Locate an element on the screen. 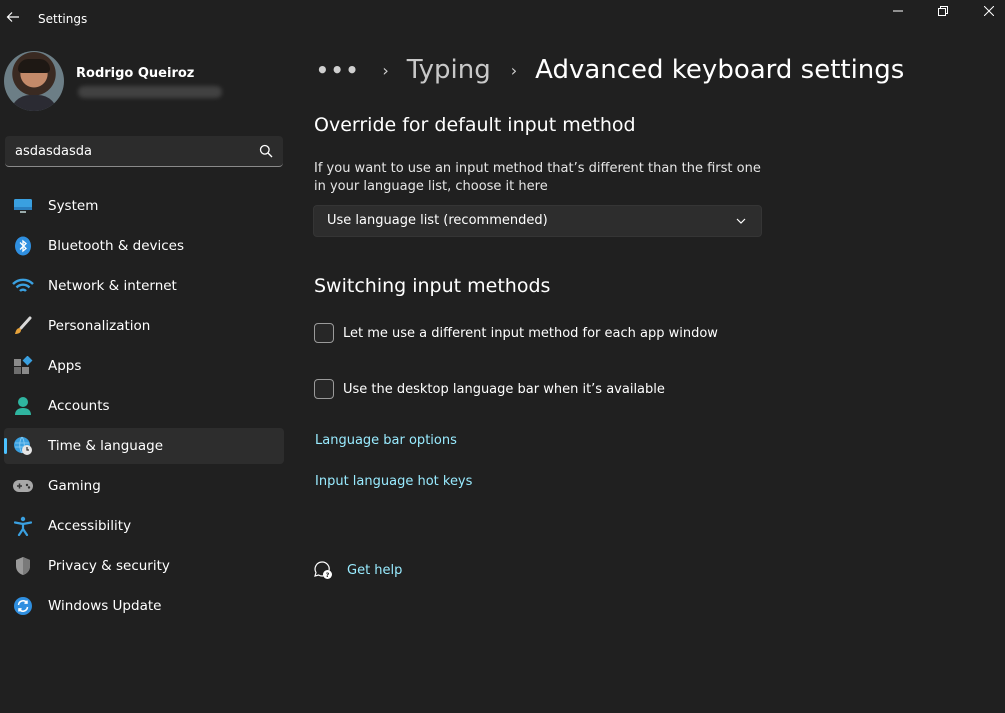 The image size is (1005, 713). minimize-button is located at coordinates (898, 11).